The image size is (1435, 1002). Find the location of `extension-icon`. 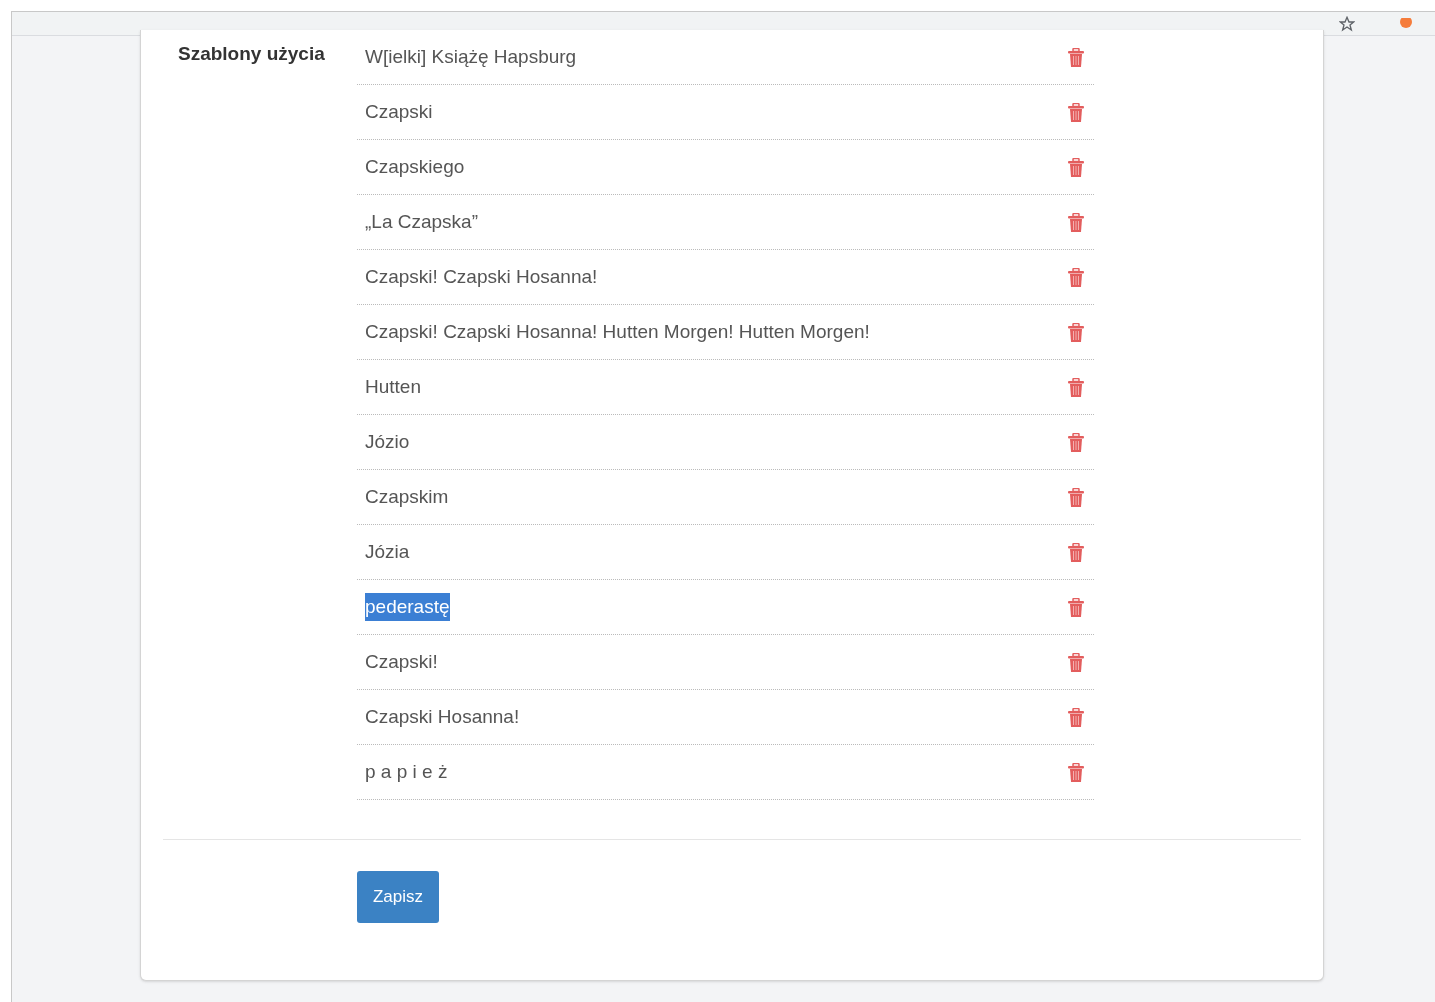

extension-icon is located at coordinates (1406, 23).